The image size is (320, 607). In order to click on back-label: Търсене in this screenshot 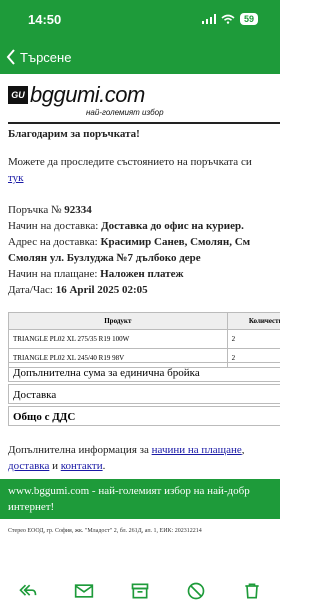, I will do `click(46, 57)`.